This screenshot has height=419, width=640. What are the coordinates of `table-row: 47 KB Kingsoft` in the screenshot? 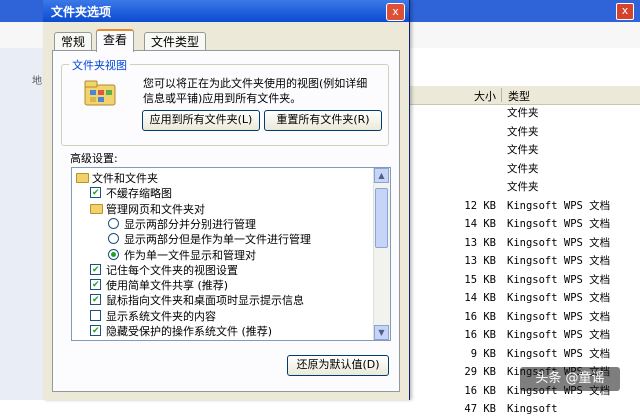 It's located at (525, 409).